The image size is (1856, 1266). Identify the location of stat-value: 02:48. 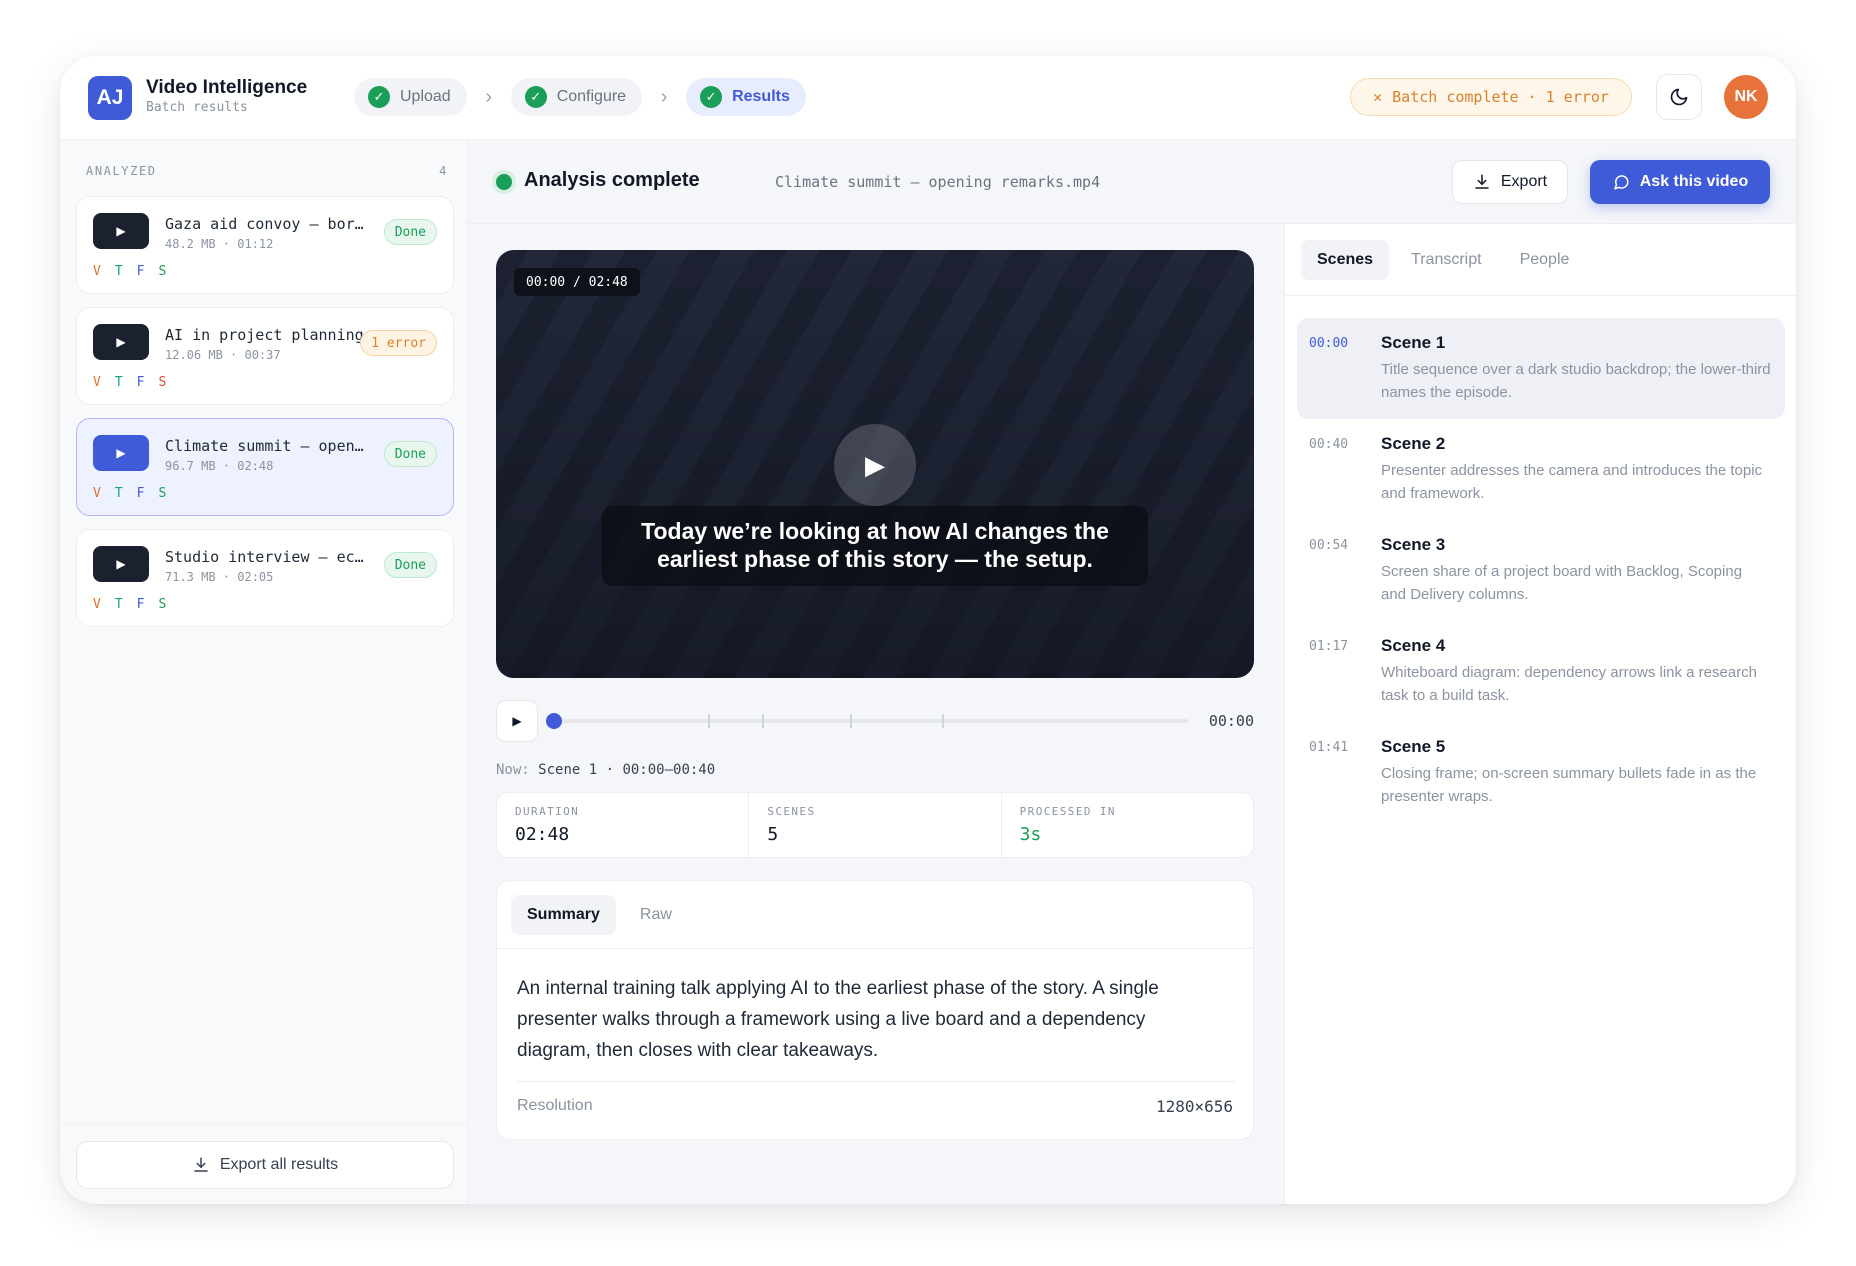
(542, 834).